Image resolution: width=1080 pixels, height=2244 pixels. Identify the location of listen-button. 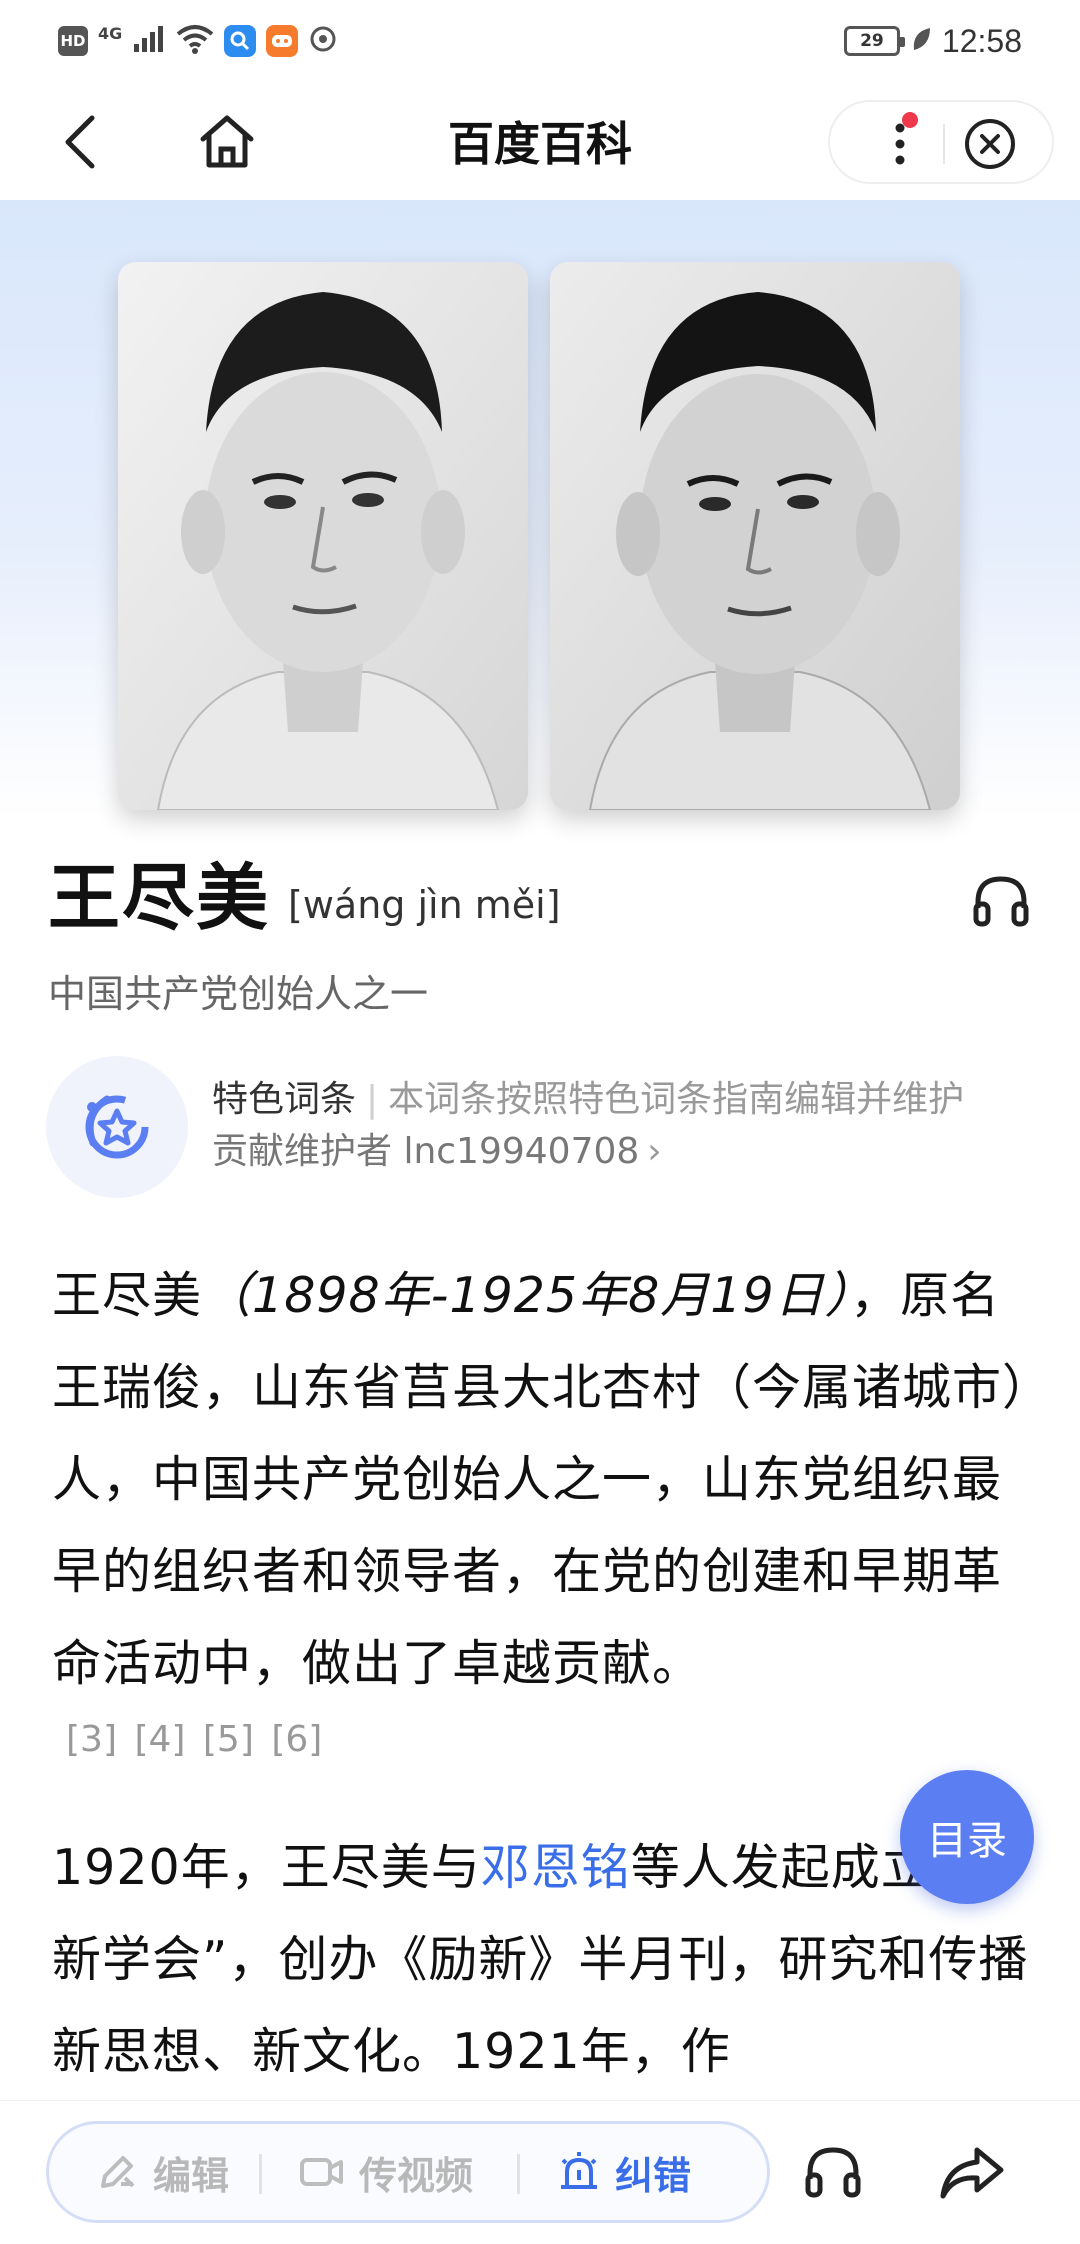
(833, 2172).